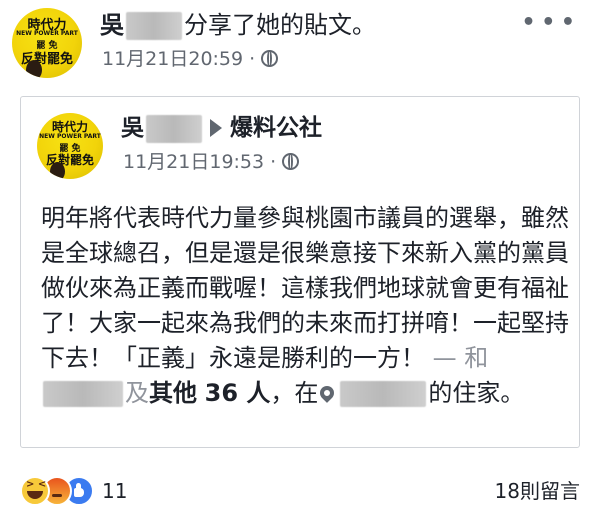  I want to click on reactions-summary: 11, so click(73, 491).